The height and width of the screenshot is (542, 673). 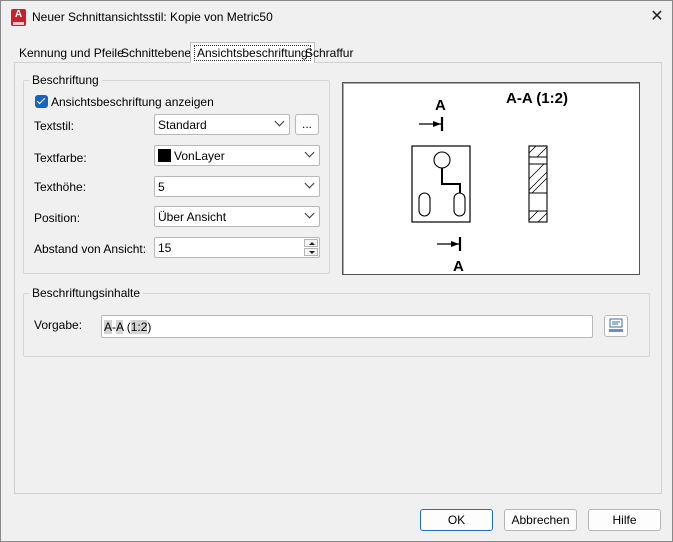 I want to click on tab-ansichtsbeschriftung: Ansichtsbeschriftung, so click(x=252, y=52).